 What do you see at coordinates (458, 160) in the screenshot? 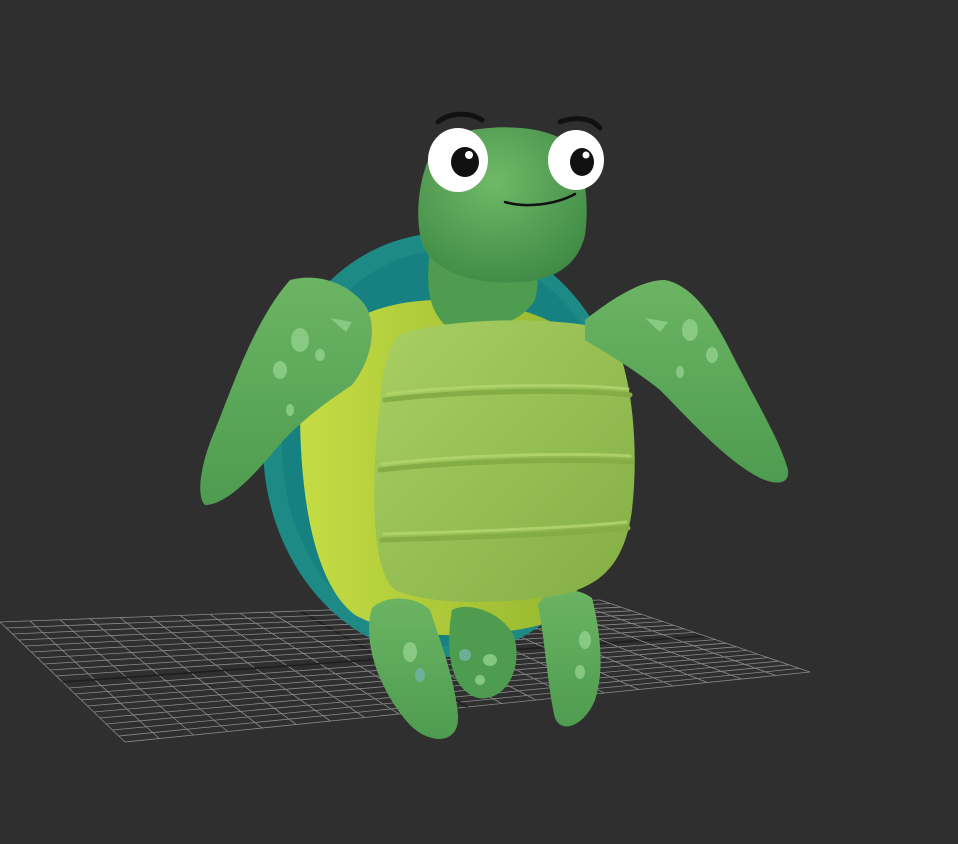
I see `left-eye` at bounding box center [458, 160].